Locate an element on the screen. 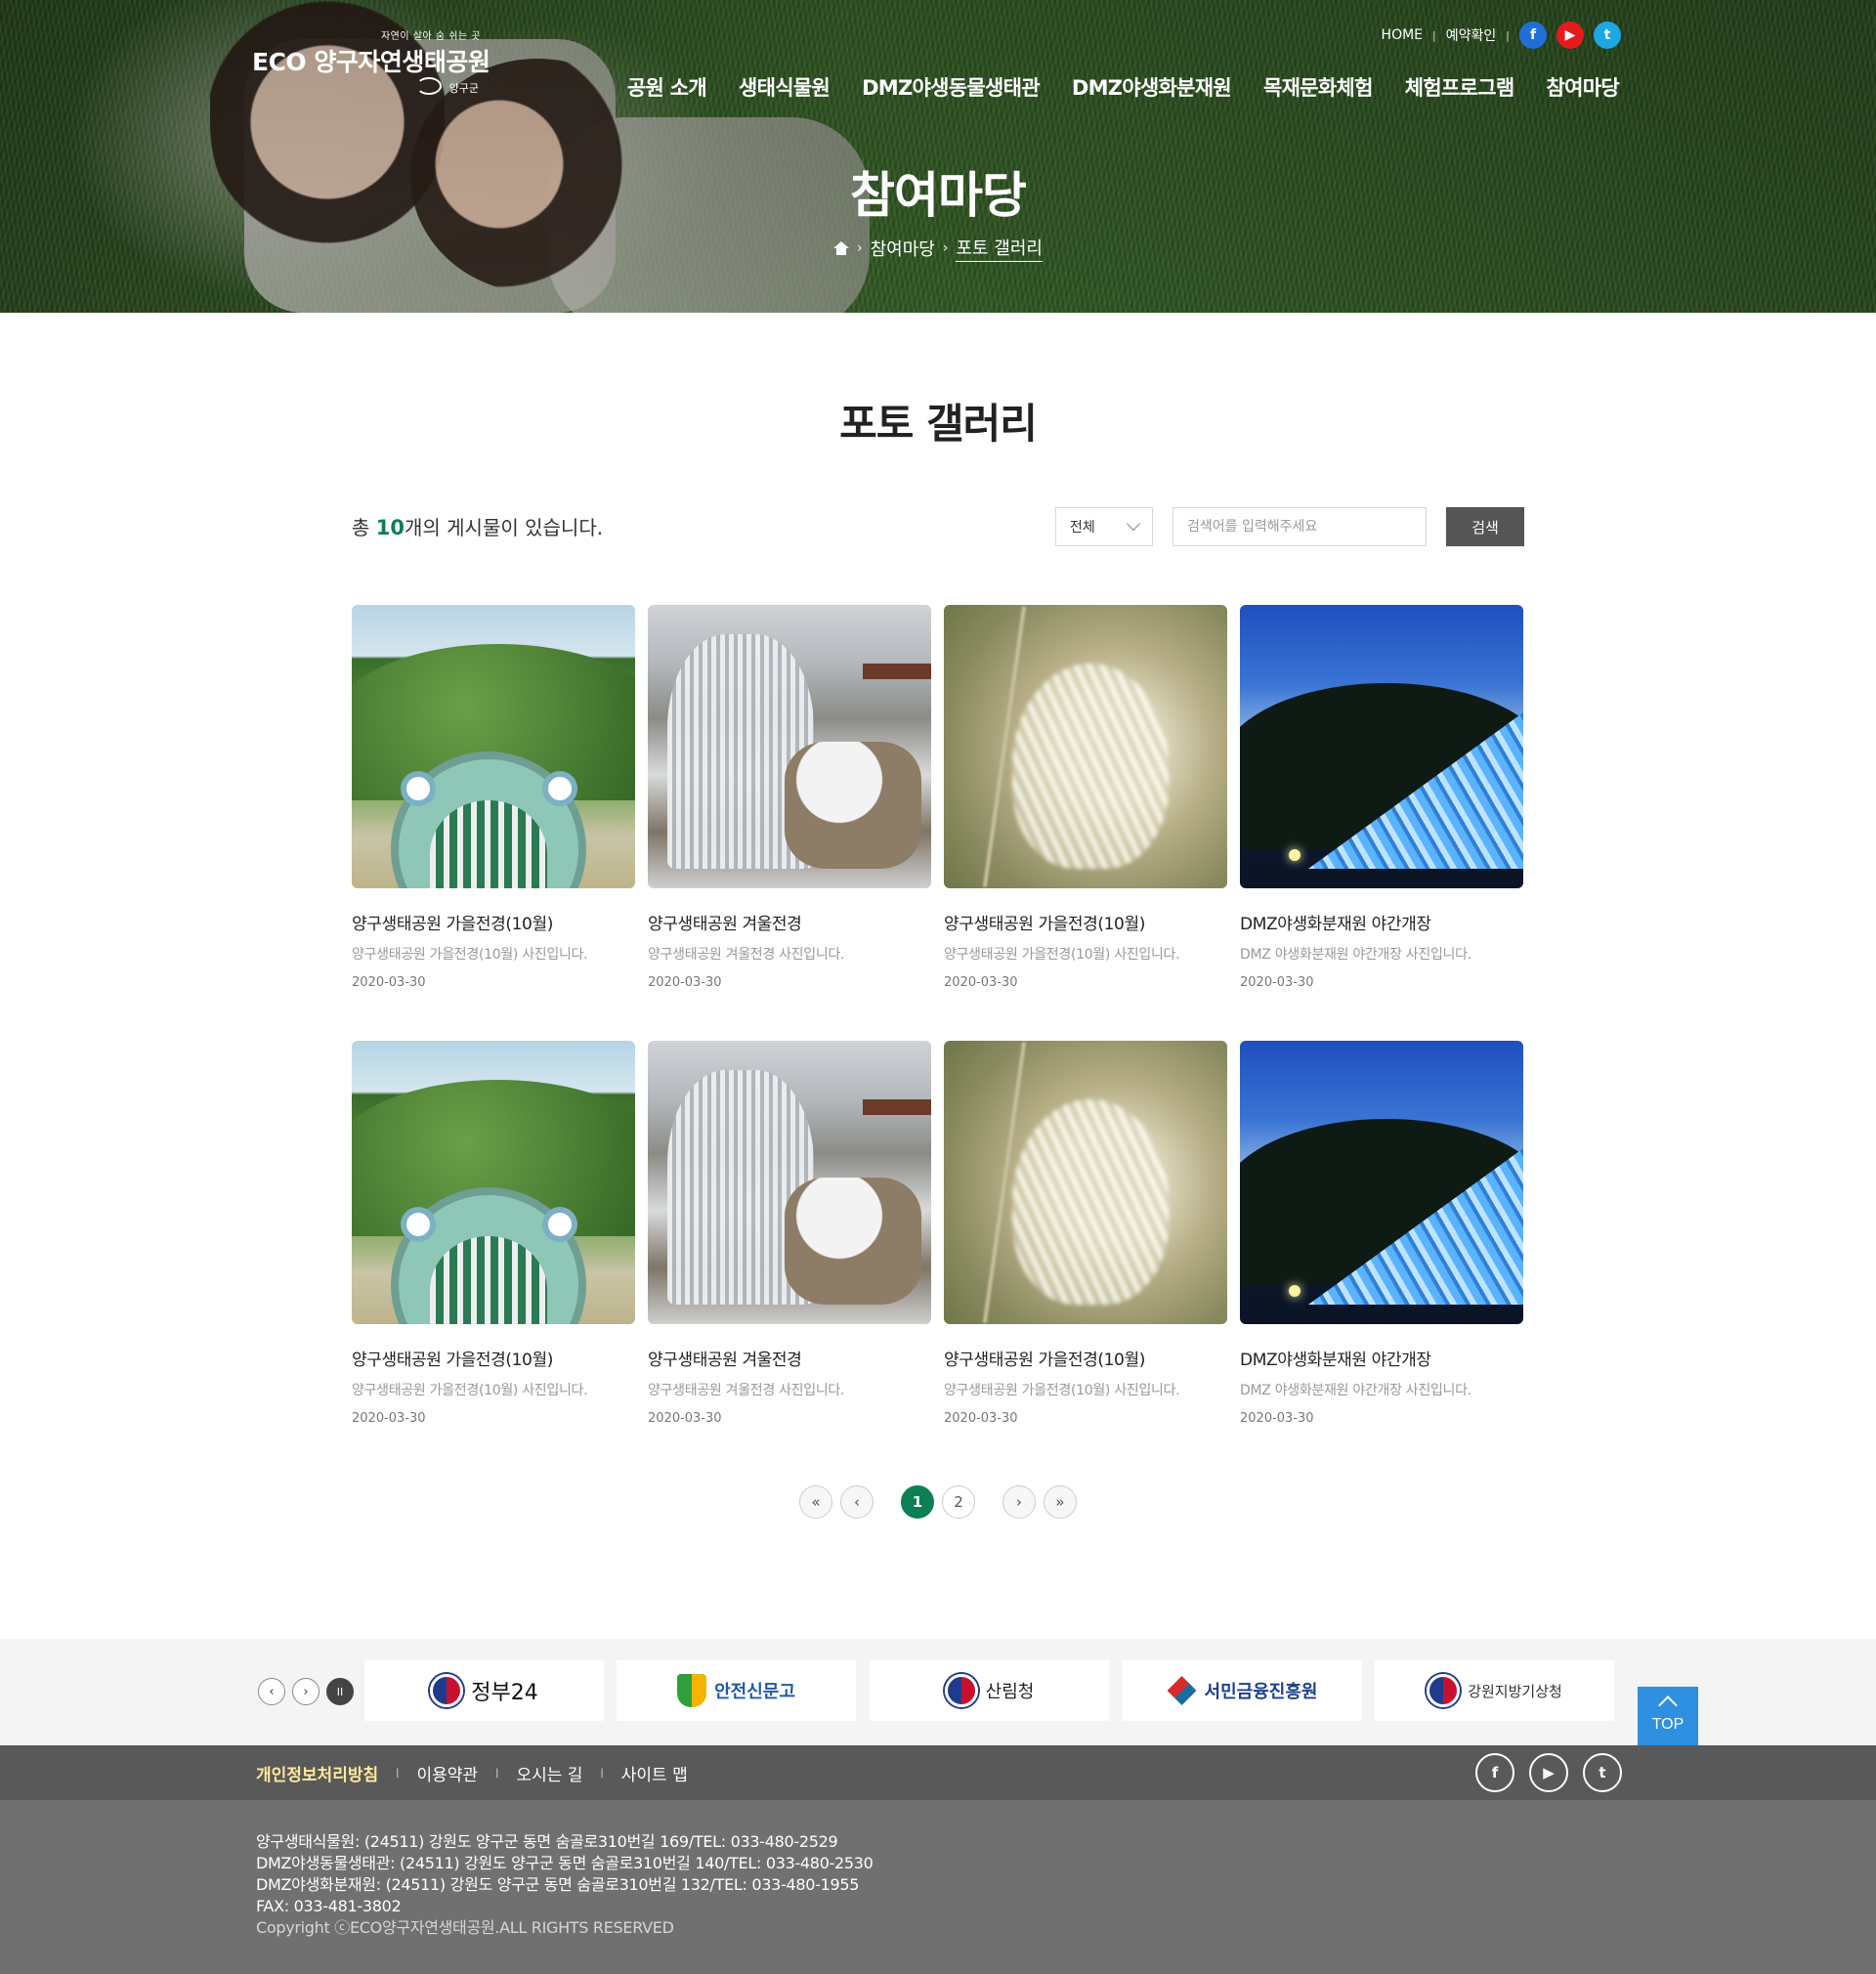 This screenshot has height=1974, width=1876. banner-label: 안전신문고 is located at coordinates (755, 1692).